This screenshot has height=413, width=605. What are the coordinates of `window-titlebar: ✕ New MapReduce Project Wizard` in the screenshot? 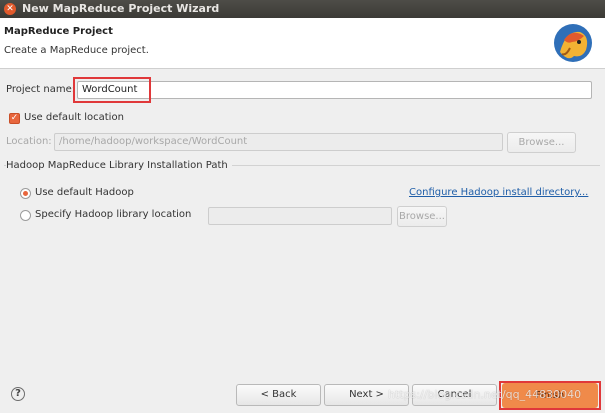 It's located at (302, 9).